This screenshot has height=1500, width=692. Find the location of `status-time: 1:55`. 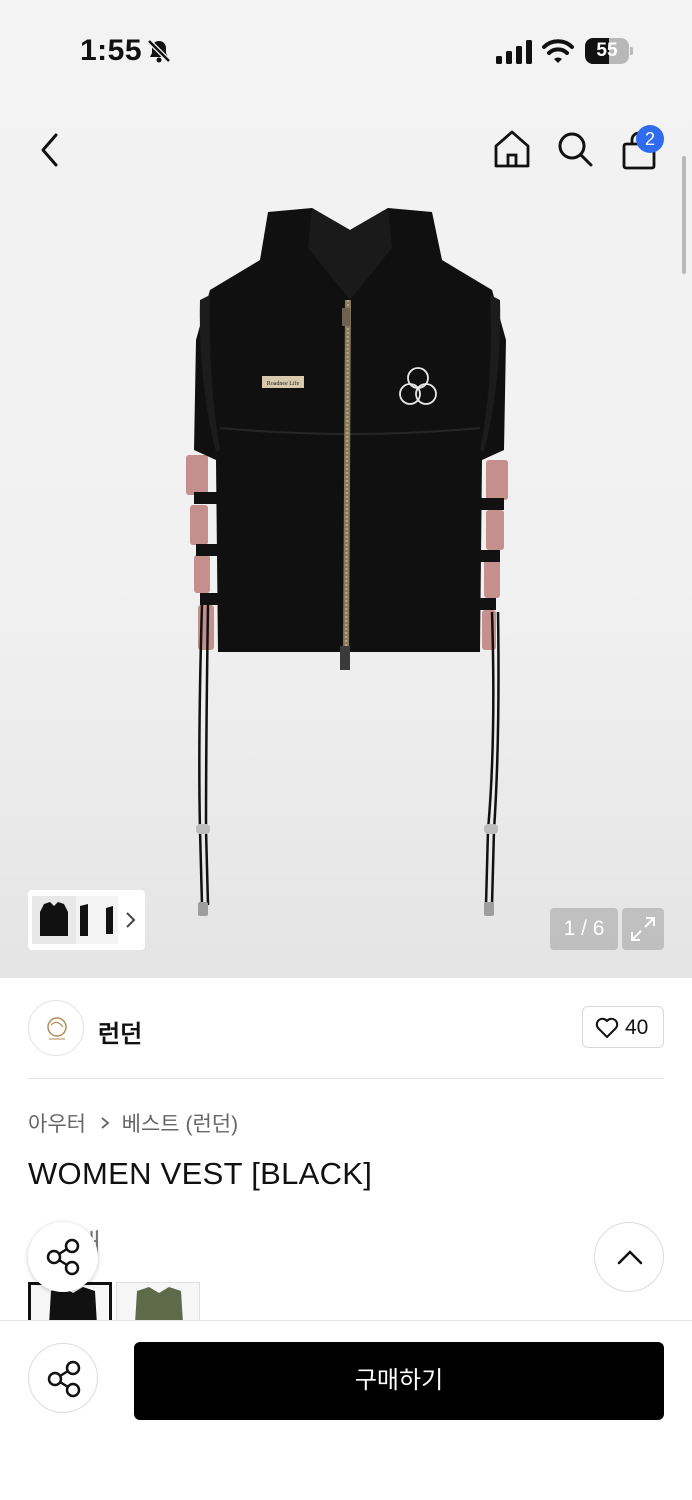

status-time: 1:55 is located at coordinates (111, 50).